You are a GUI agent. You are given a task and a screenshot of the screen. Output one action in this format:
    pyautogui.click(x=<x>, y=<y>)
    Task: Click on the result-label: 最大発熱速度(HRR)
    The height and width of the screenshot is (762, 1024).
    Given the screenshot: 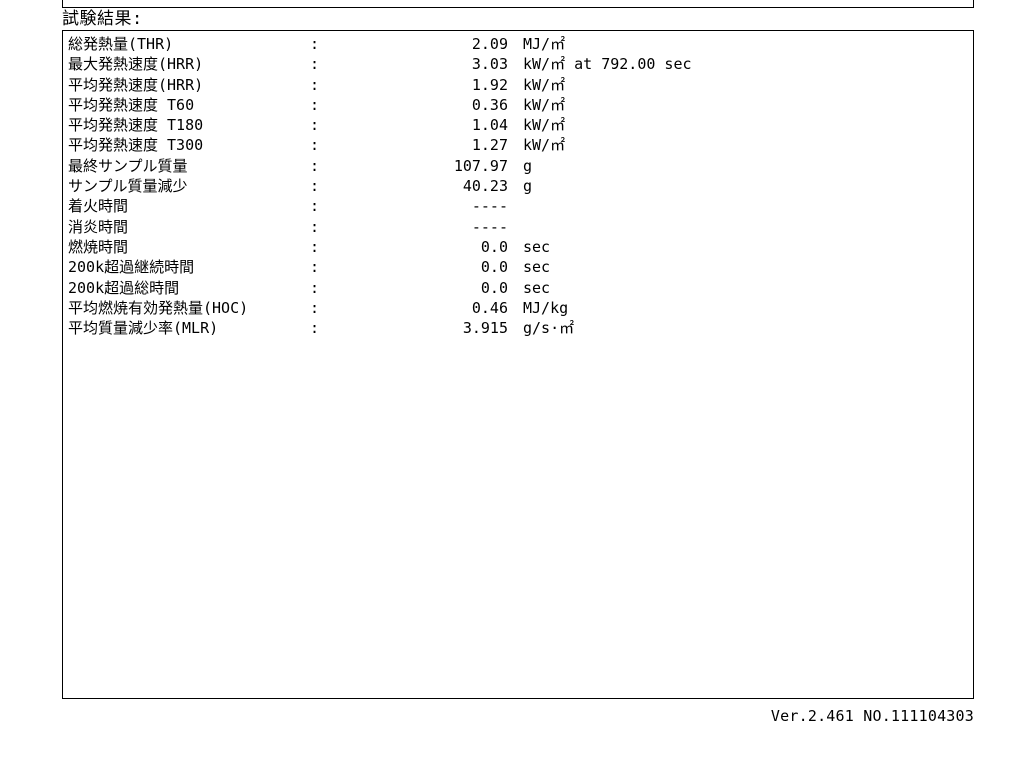 What is the action you would take?
    pyautogui.click(x=136, y=64)
    